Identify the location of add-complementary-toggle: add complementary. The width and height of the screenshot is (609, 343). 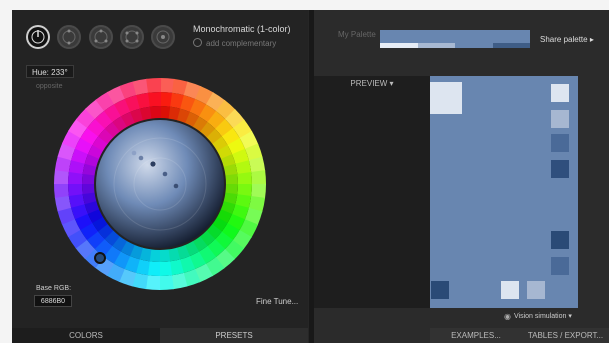
(234, 43).